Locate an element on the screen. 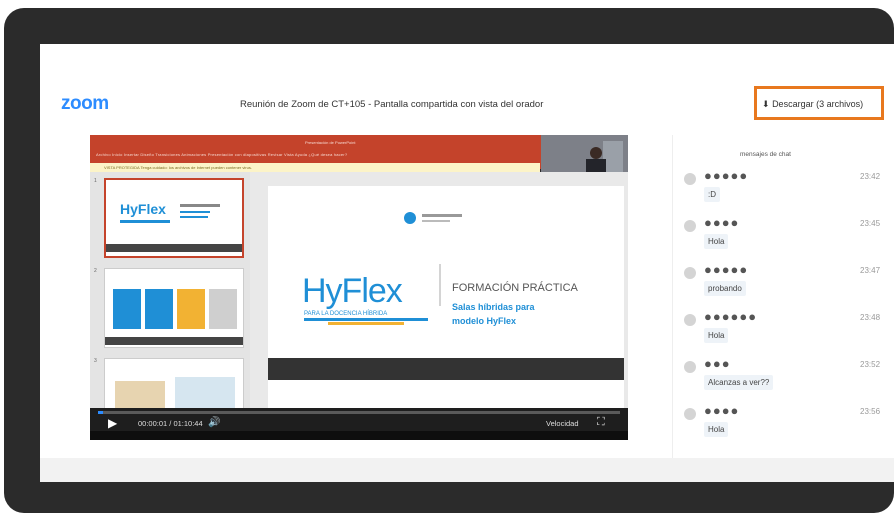 Image resolution: width=894 pixels, height=513 pixels. chat-title: mensajes de chat is located at coordinates (765, 154).